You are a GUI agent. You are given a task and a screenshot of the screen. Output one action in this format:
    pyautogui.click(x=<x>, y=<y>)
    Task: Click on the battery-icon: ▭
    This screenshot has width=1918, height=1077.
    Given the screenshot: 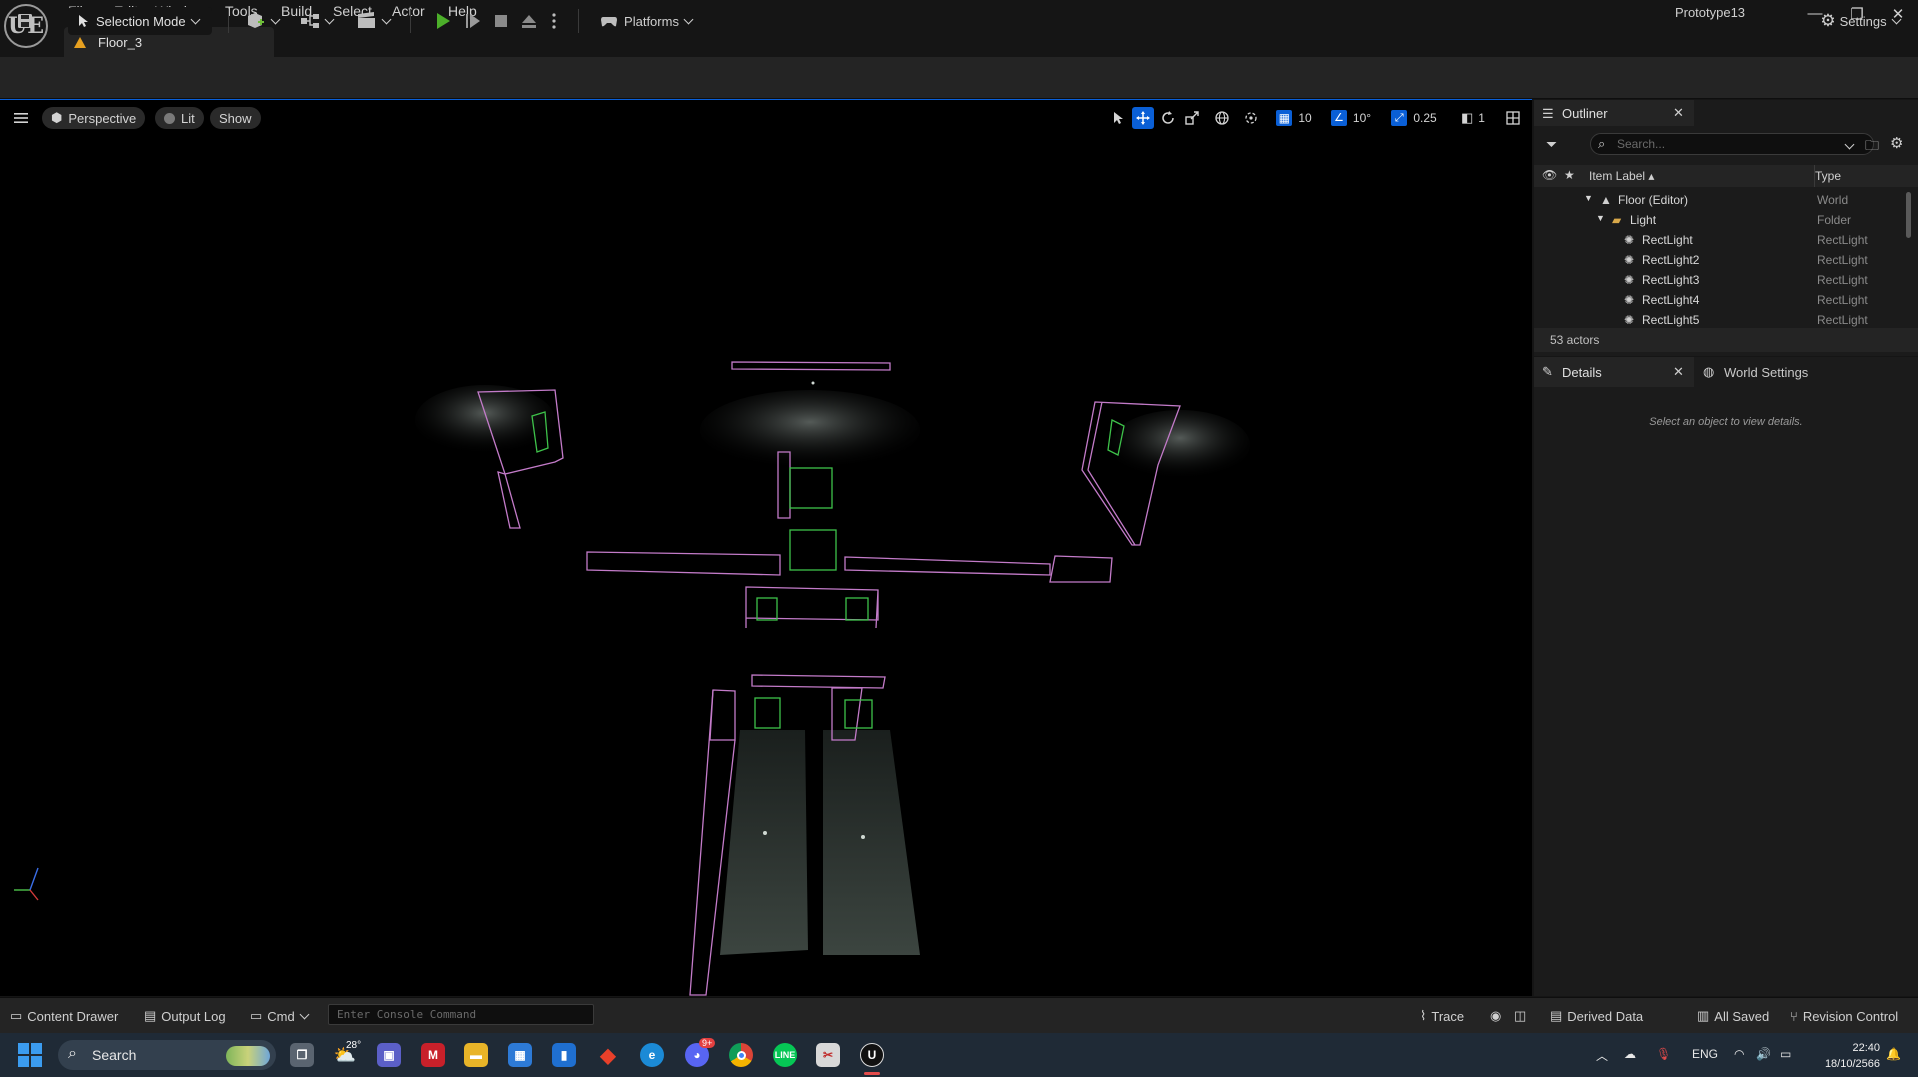 What is the action you would take?
    pyautogui.click(x=1785, y=1054)
    